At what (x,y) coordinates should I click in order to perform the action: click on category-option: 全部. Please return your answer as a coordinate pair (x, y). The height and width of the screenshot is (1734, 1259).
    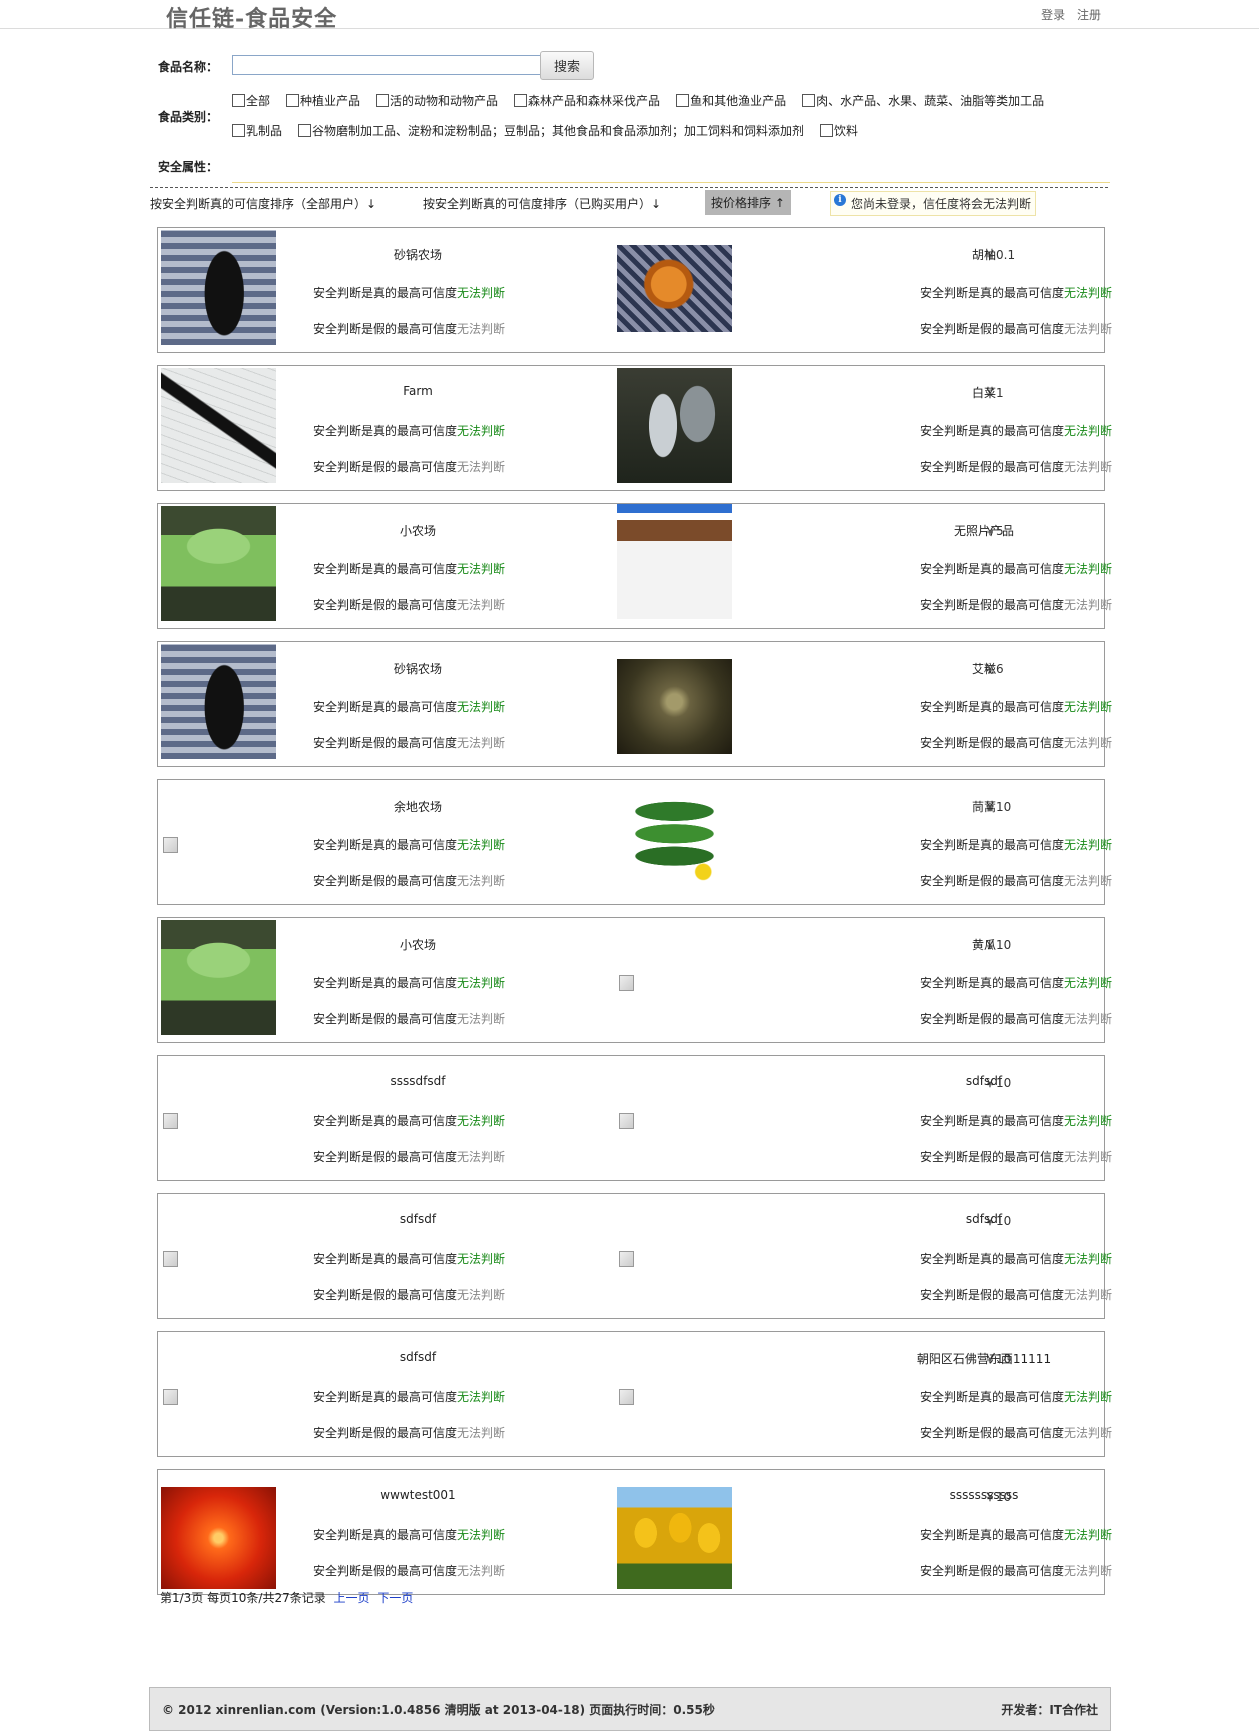
    Looking at the image, I should click on (251, 100).